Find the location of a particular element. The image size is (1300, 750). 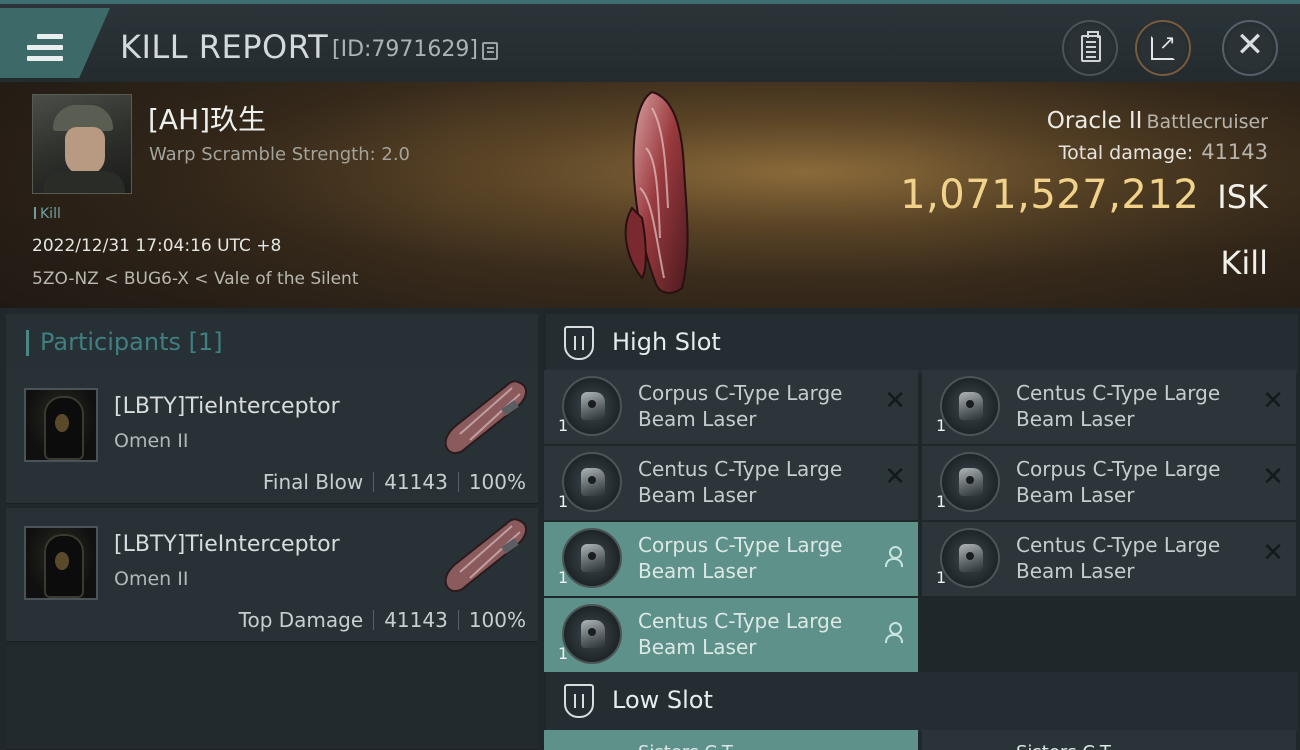

kill-location: 5ZO-NZ < BUG6-X < Vale of the Silent is located at coordinates (195, 279).